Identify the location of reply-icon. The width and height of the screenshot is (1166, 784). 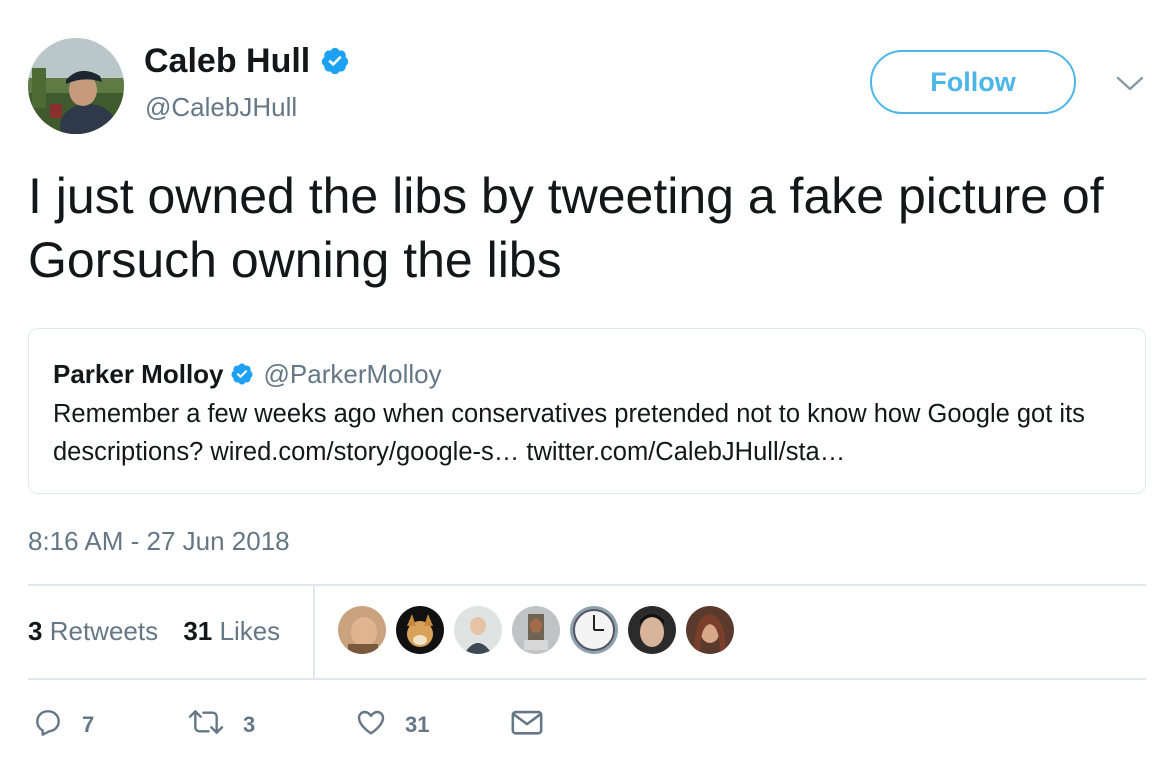
(57, 725).